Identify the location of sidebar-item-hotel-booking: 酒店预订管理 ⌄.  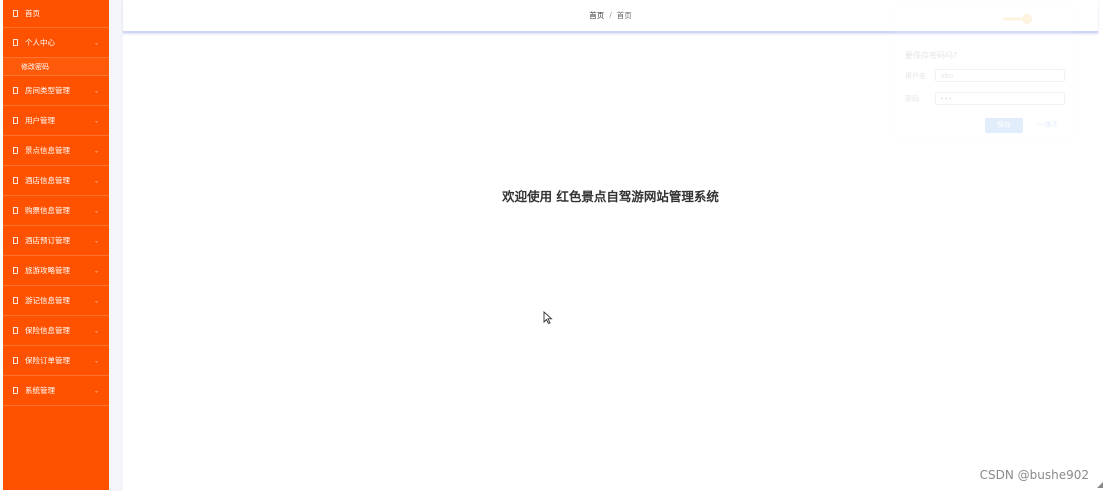
(56, 241).